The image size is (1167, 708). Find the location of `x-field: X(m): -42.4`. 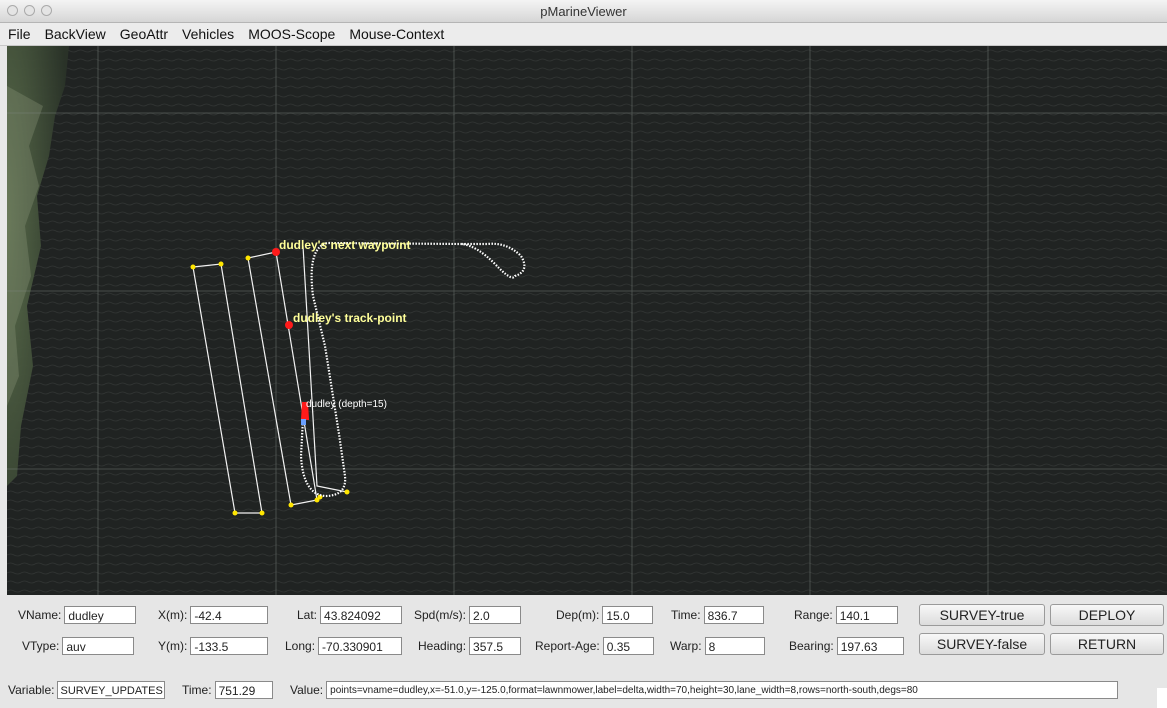

x-field: X(m): -42.4 is located at coordinates (213, 615).